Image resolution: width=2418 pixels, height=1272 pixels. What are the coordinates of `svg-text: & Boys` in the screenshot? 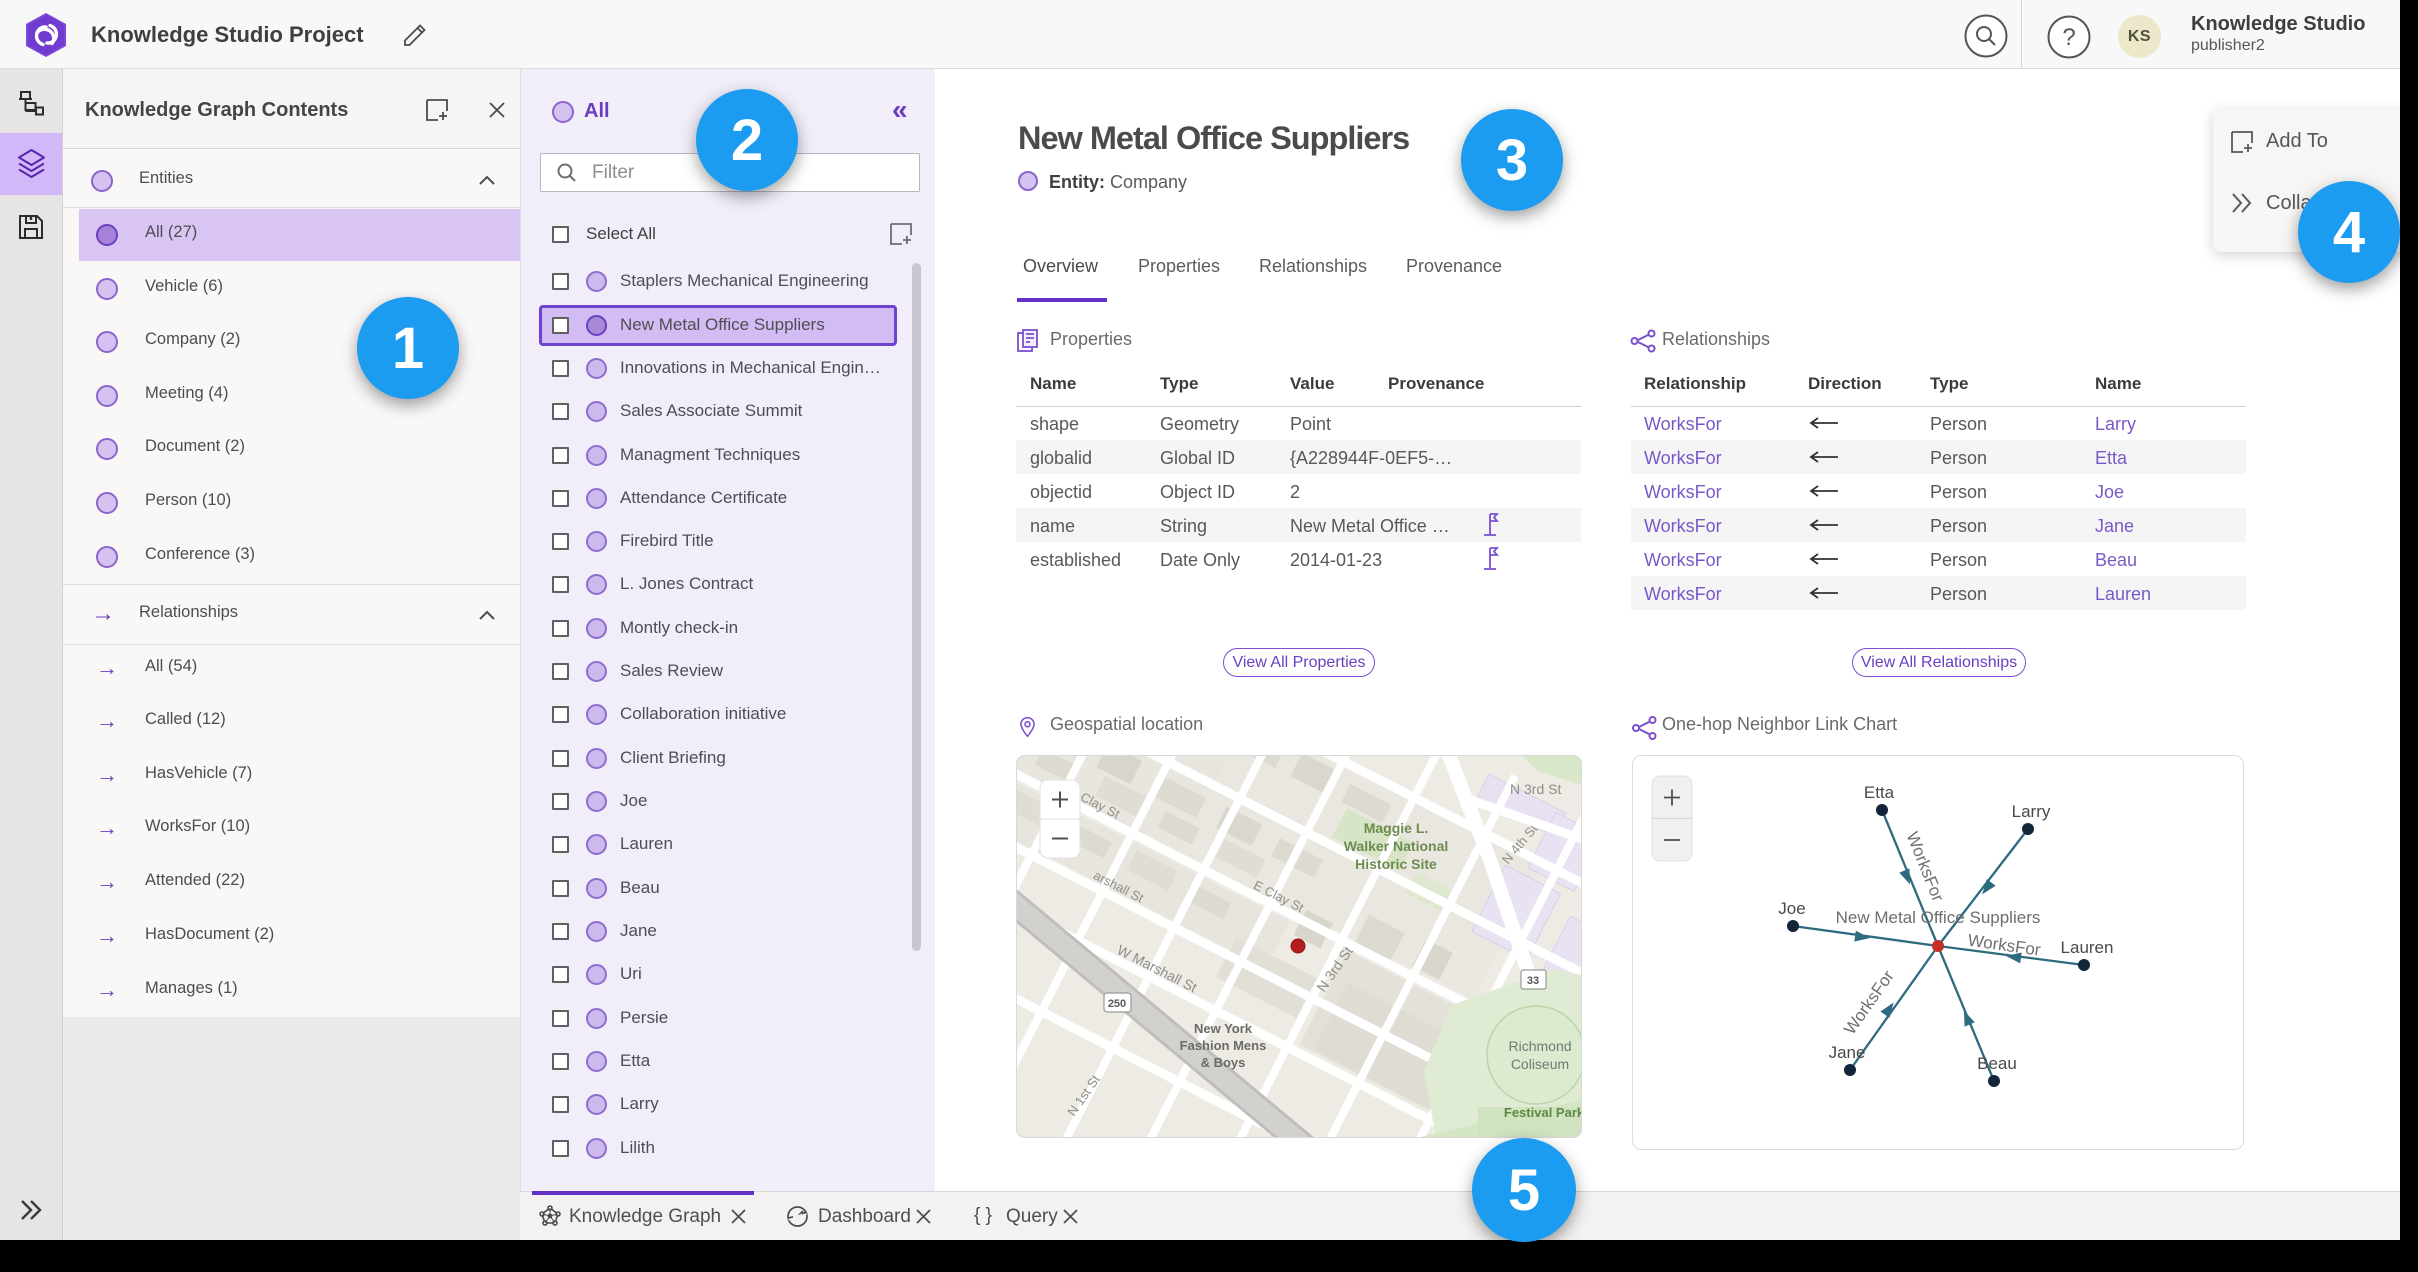 It's located at (1223, 1062).